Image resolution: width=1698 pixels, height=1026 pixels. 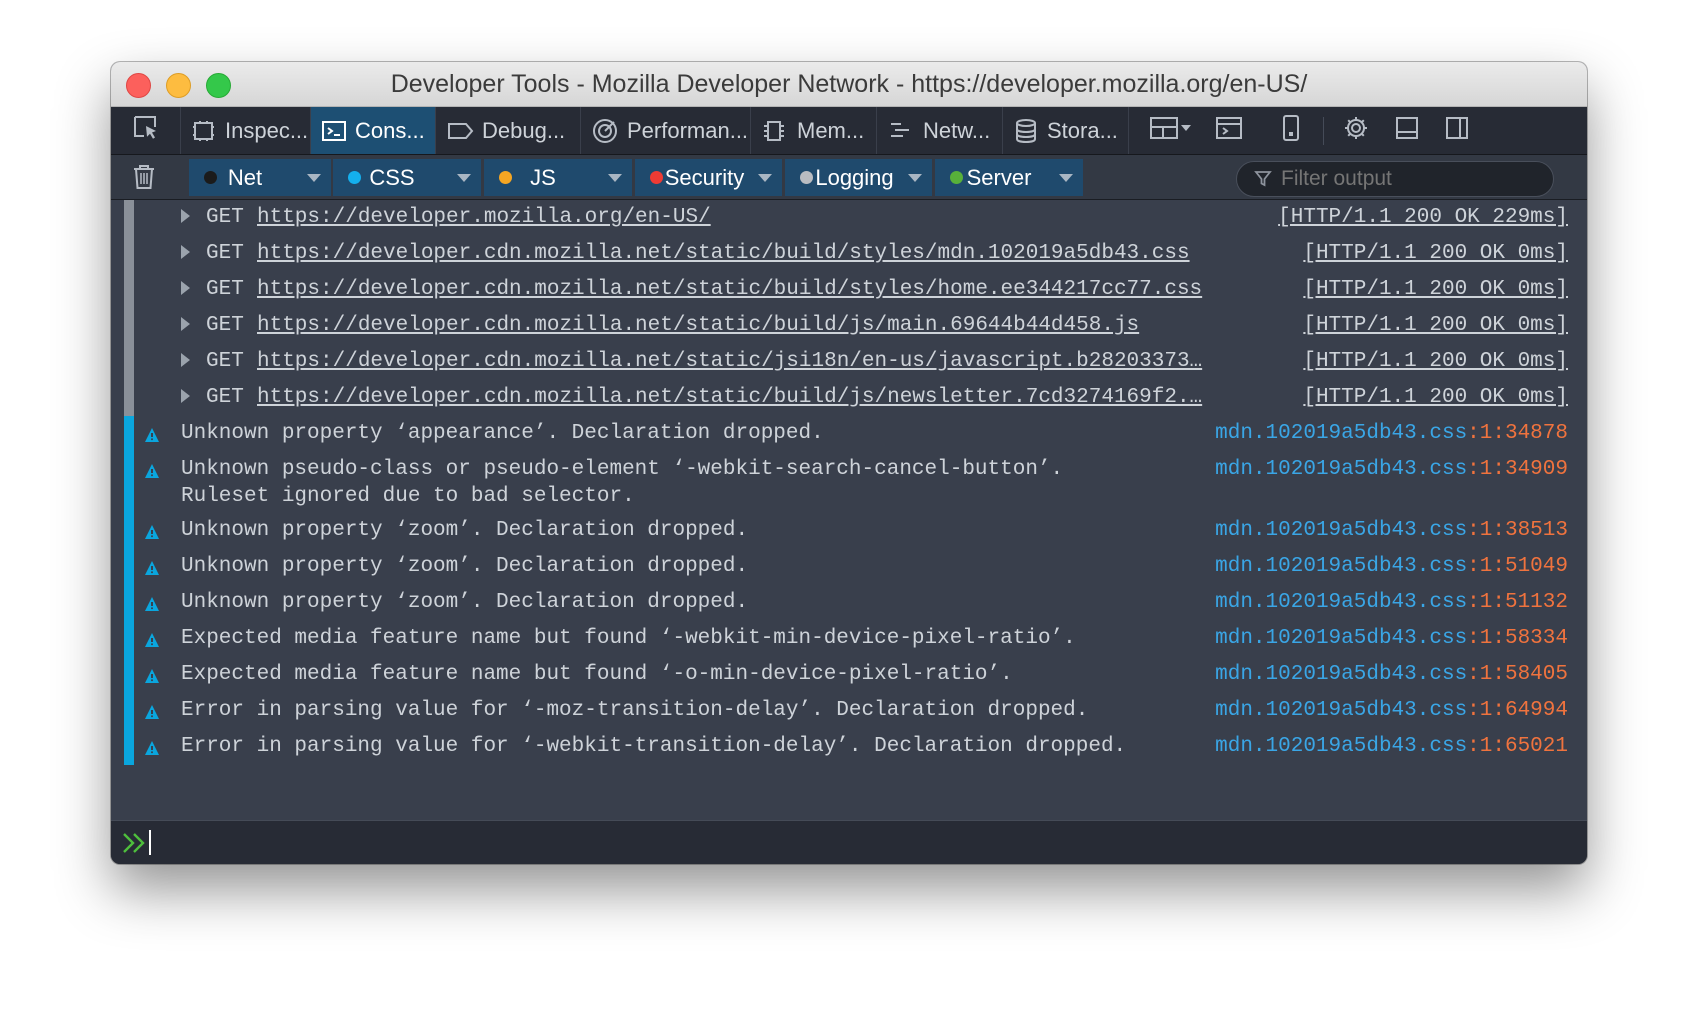 I want to click on source-line: :1:64994, so click(x=1517, y=710).